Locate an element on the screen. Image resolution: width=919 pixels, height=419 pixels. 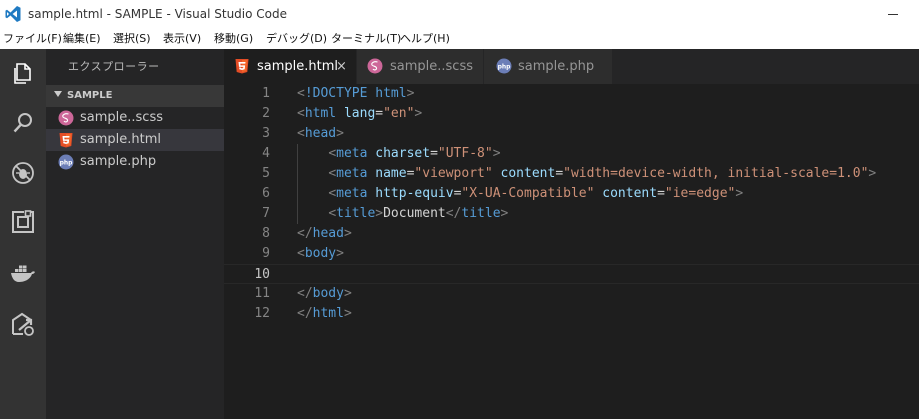
tab-label: sample..scss is located at coordinates (431, 66).